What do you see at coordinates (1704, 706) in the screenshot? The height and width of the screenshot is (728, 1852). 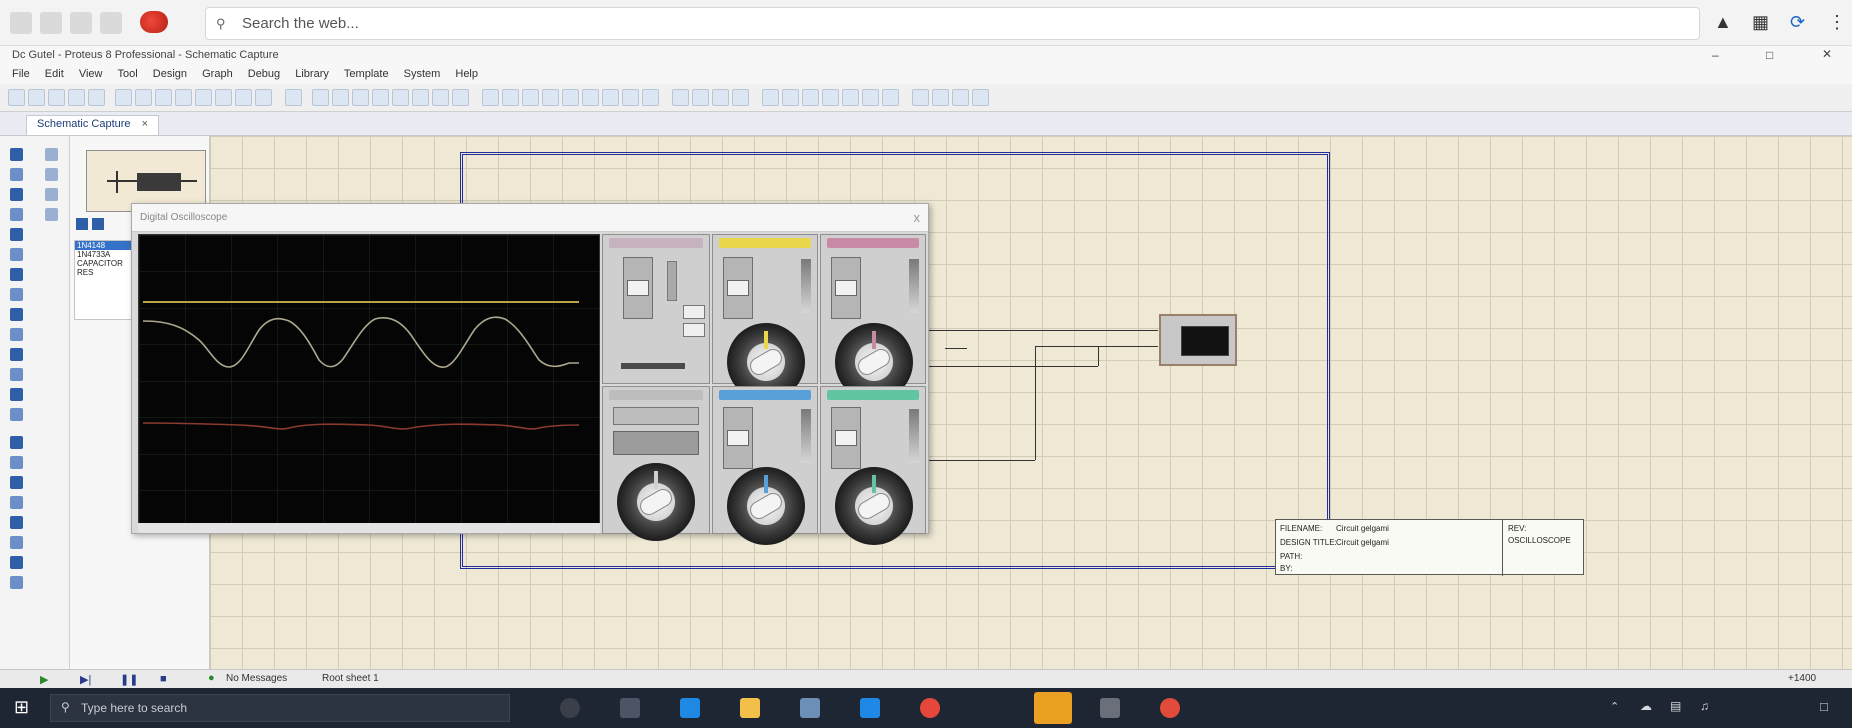 I see `volume-icon: ♫` at bounding box center [1704, 706].